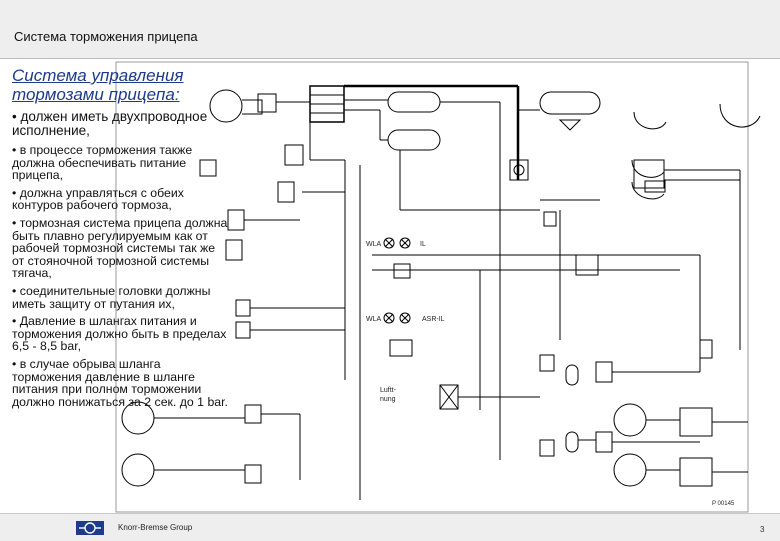 This screenshot has width=780, height=541. Describe the element at coordinates (388, 399) in the screenshot. I see `label-lufttrocknung-2: nung` at that location.